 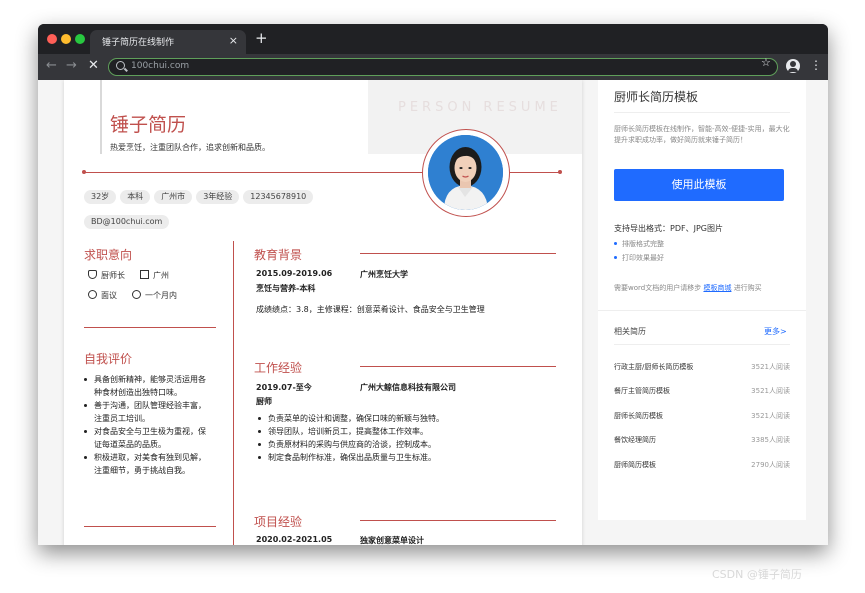 I want to click on work-duty-item: 制定食品制作标准，确保出品质量与卫生标准。, so click(x=408, y=457).